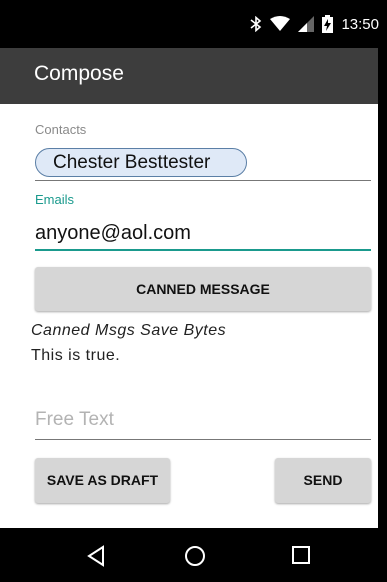 The height and width of the screenshot is (582, 387). I want to click on contacts-label: Contacts, so click(61, 129).